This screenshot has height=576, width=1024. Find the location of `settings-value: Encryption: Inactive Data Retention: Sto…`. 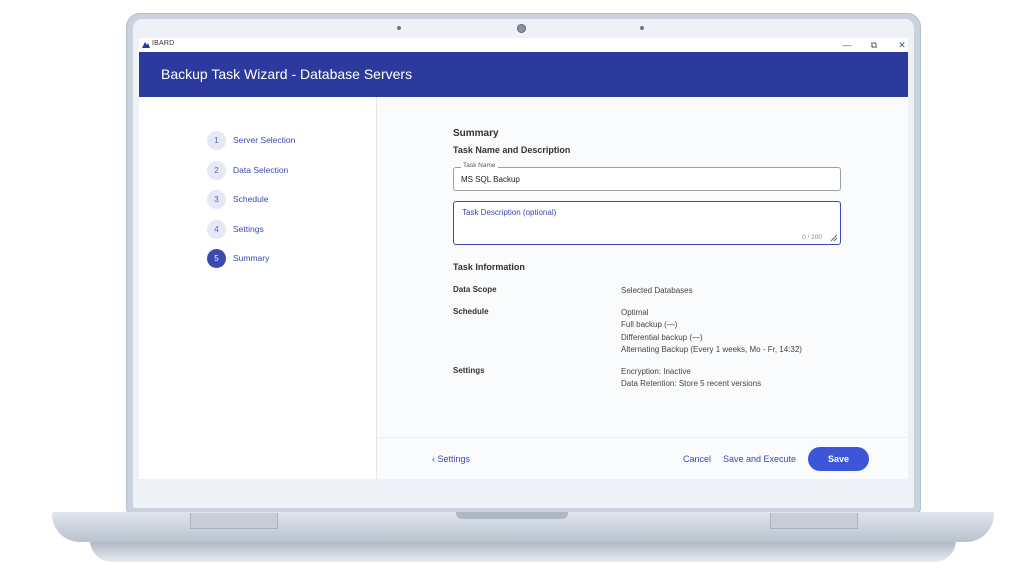

settings-value: Encryption: Inactive Data Retention: Sto… is located at coordinates (691, 378).